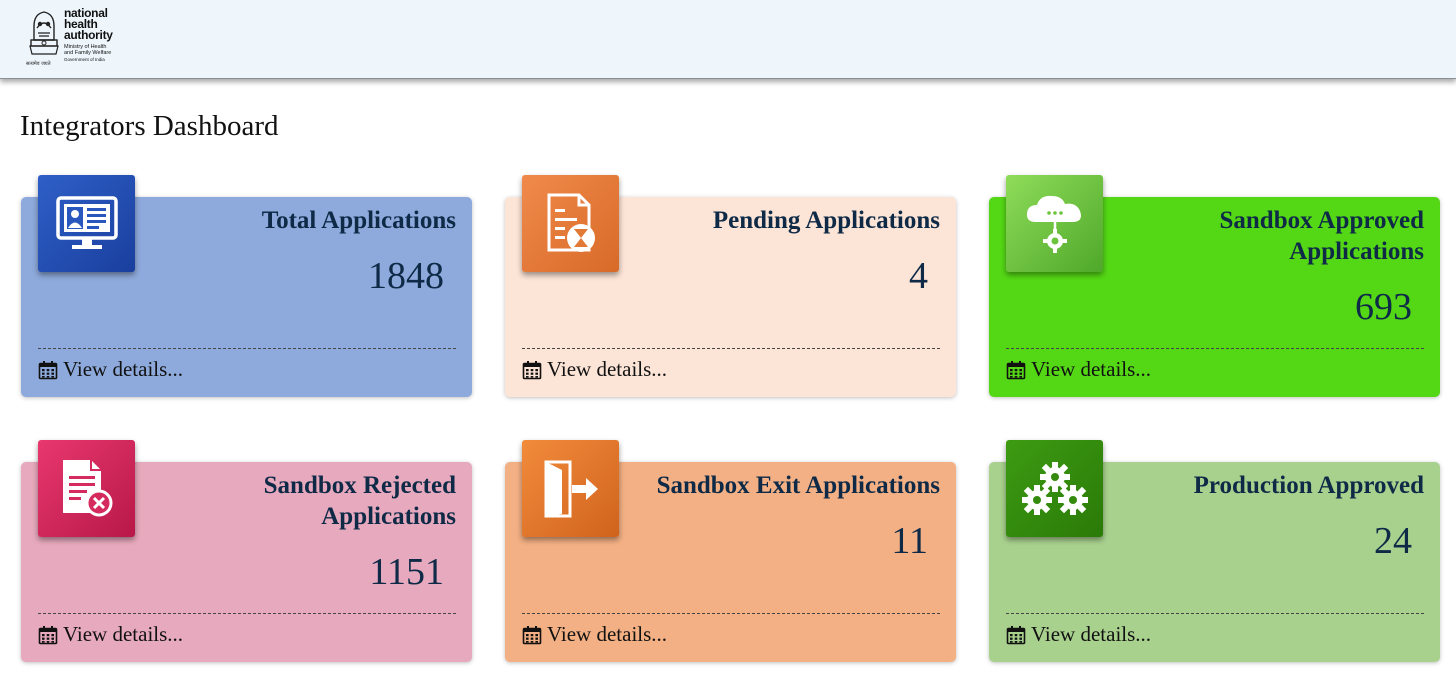 This screenshot has width=1456, height=679. Describe the element at coordinates (149, 126) in the screenshot. I see `page-title: Integrators Dashboard` at that location.